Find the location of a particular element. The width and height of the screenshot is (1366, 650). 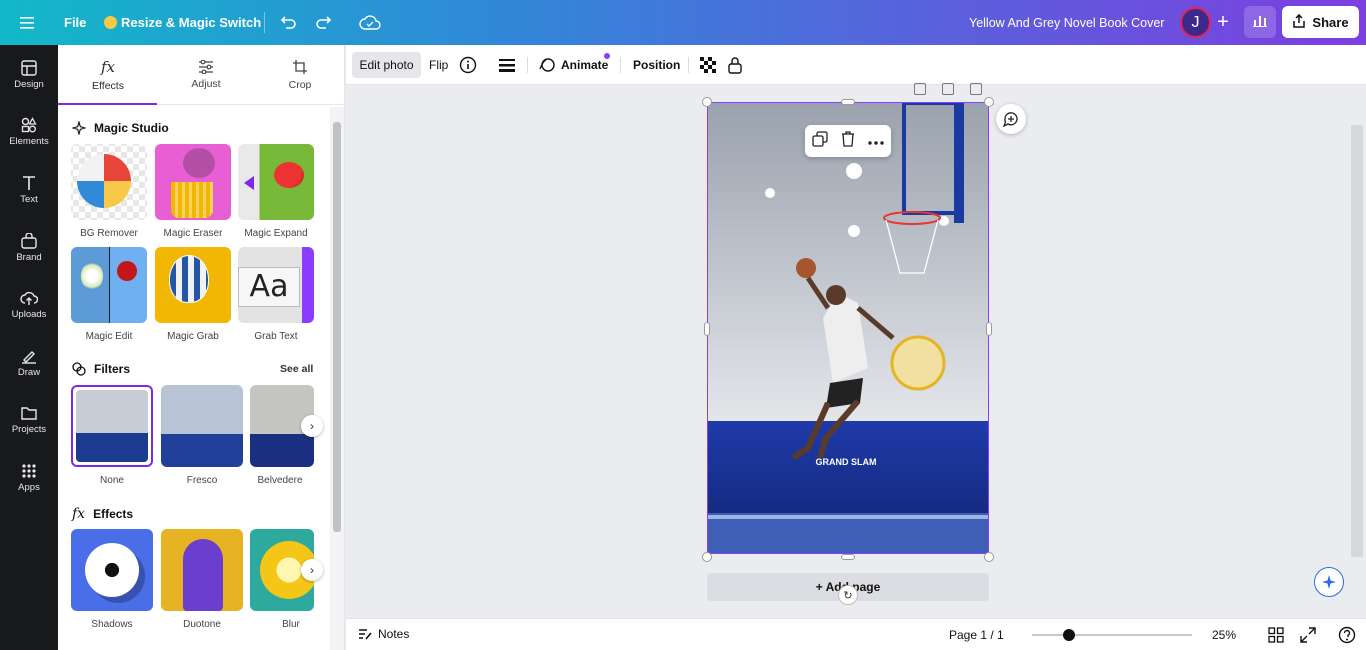

rotate-handle: ↻ is located at coordinates (848, 595).